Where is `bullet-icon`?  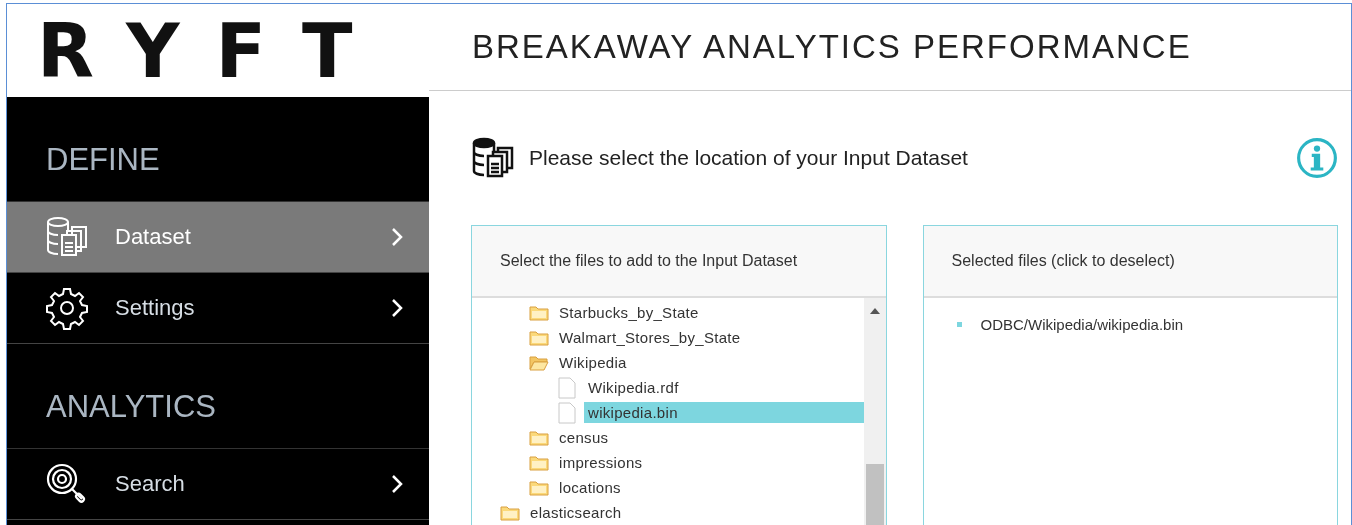 bullet-icon is located at coordinates (959, 324).